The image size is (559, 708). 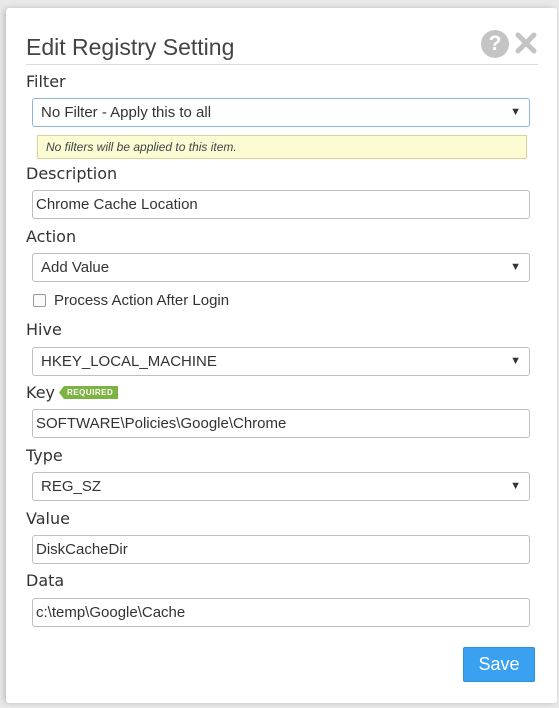 I want to click on process-after-login-checkbox, so click(x=39, y=300).